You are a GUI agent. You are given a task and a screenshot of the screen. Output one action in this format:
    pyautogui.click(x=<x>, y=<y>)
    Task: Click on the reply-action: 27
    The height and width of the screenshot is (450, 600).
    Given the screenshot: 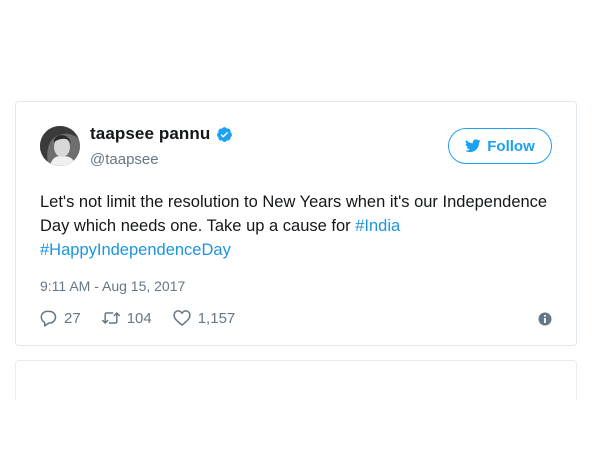 What is the action you would take?
    pyautogui.click(x=59, y=318)
    